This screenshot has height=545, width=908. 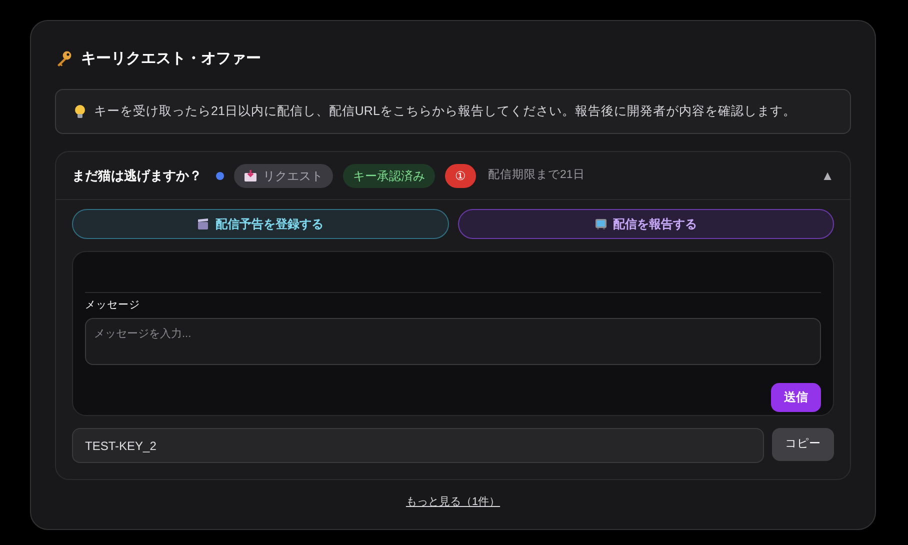 What do you see at coordinates (600, 224) in the screenshot?
I see `television-icon` at bounding box center [600, 224].